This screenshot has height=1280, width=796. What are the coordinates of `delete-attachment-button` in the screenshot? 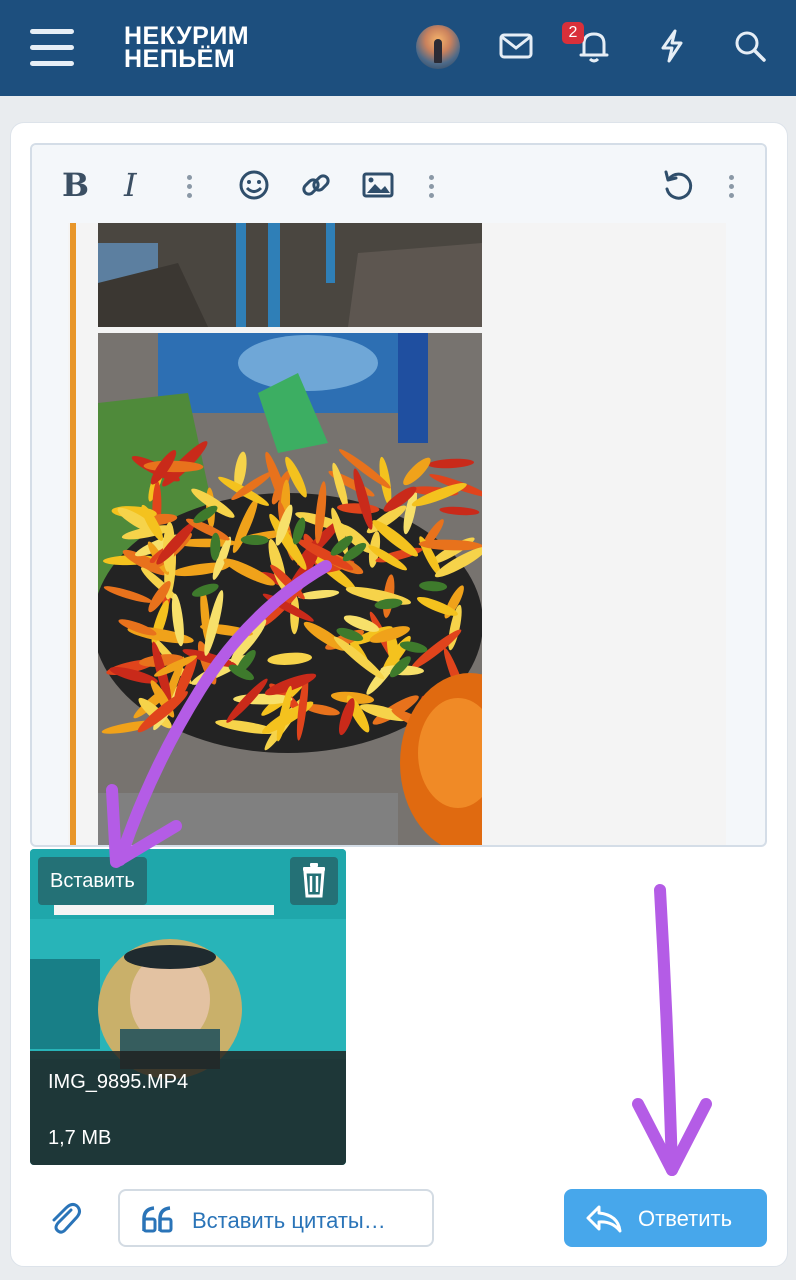 It's located at (314, 881).